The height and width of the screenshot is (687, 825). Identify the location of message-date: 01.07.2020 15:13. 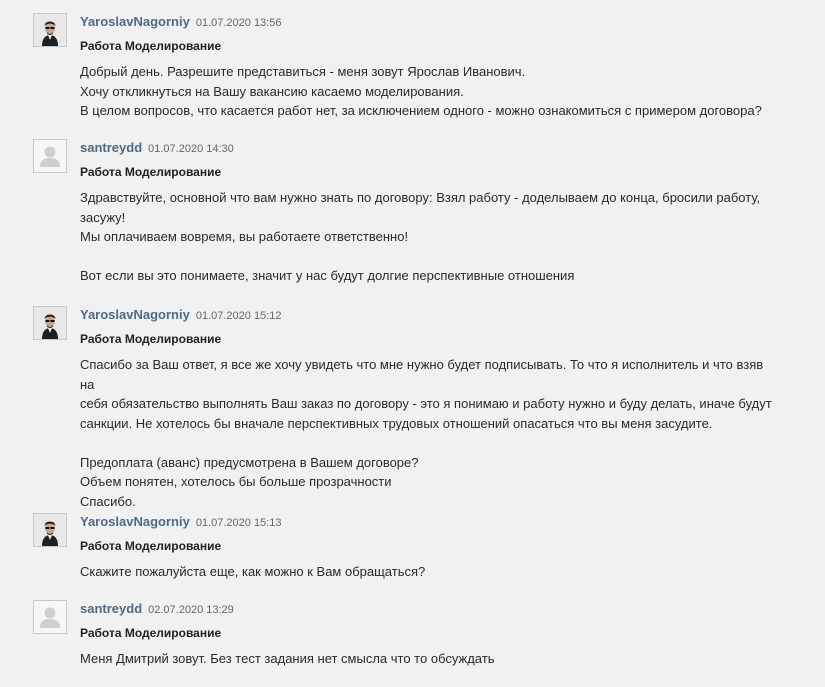
(238, 523).